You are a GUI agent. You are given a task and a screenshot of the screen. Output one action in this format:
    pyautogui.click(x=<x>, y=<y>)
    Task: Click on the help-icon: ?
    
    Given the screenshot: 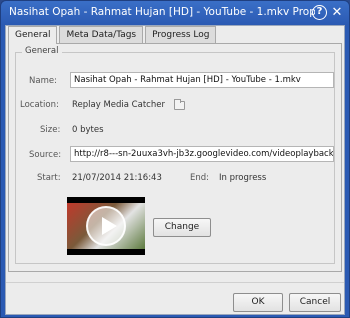 What is the action you would take?
    pyautogui.click(x=319, y=12)
    